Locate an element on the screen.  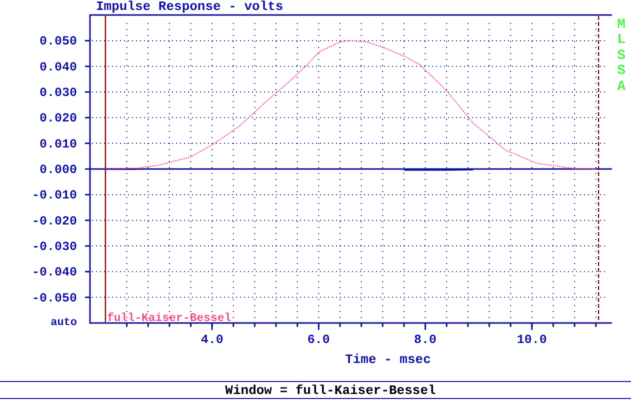
scale-mode-label: auto is located at coordinates (63, 323).